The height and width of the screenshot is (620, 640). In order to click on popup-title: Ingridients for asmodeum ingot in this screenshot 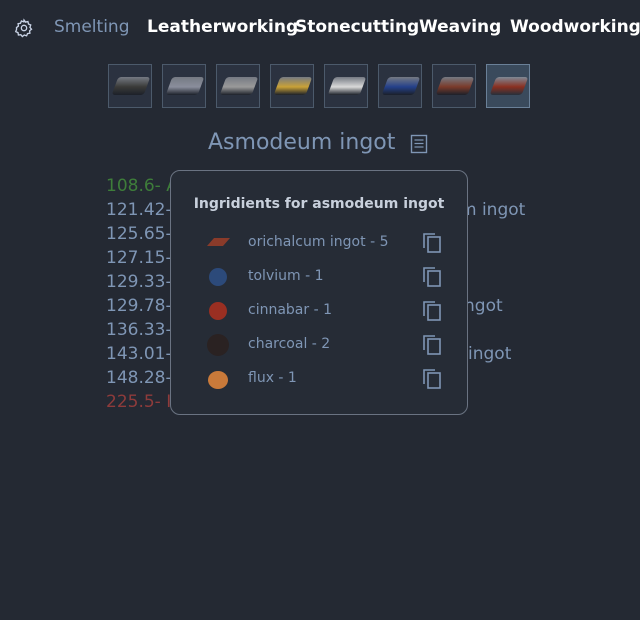, I will do `click(319, 204)`.